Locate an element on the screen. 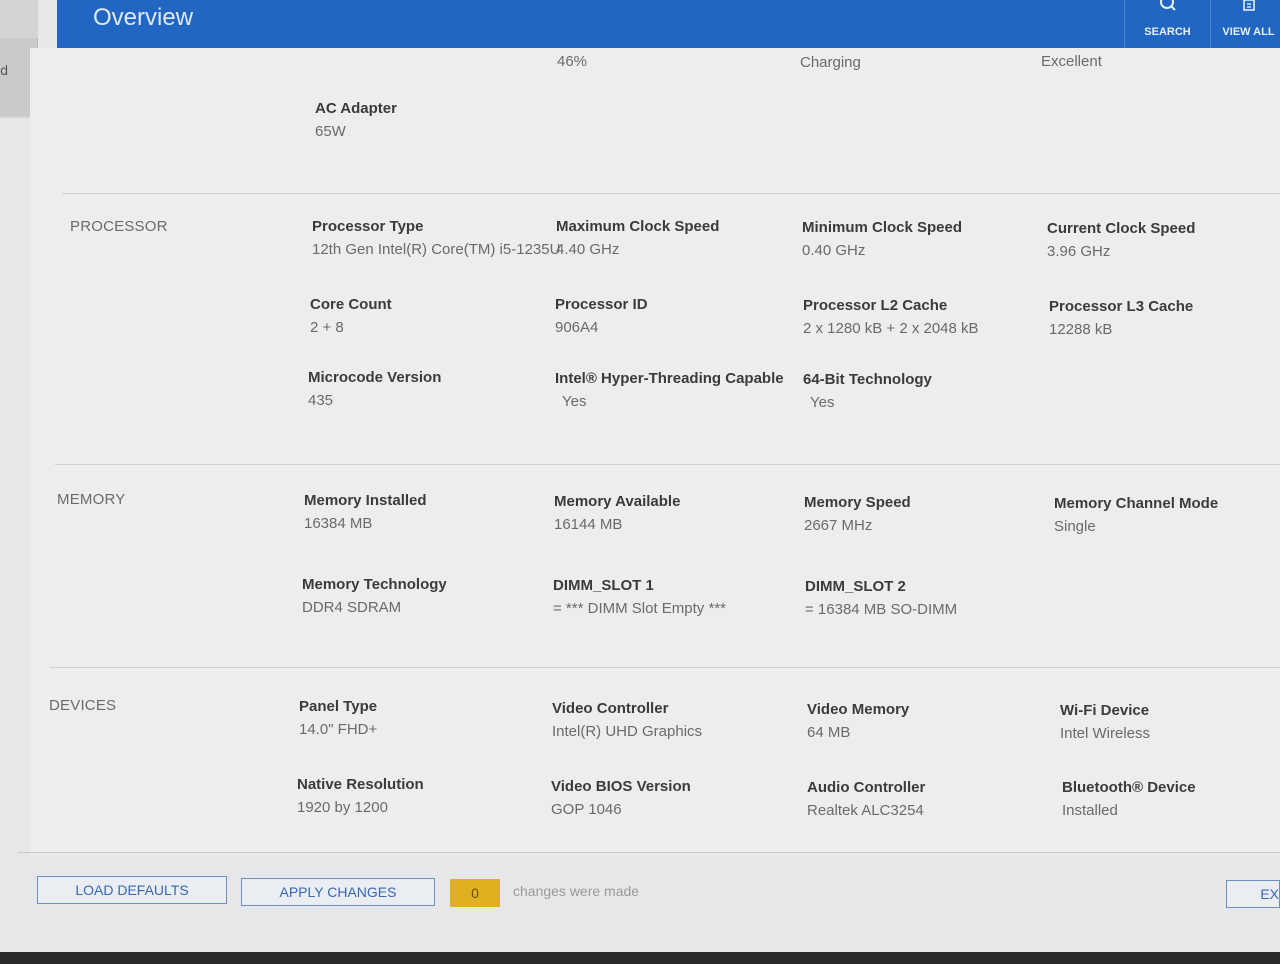  section-processor: PROCESSOR is located at coordinates (119, 226).